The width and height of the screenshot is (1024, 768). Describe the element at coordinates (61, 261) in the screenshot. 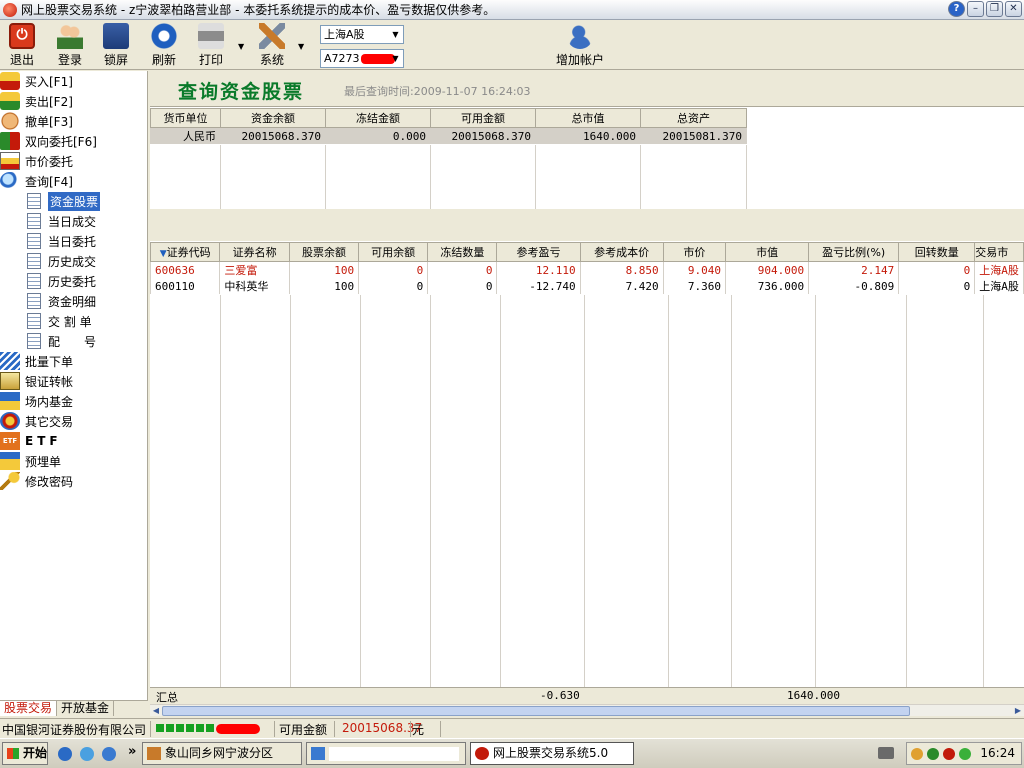

I see `sidebar-subitem-history-trades: 历史成交` at that location.